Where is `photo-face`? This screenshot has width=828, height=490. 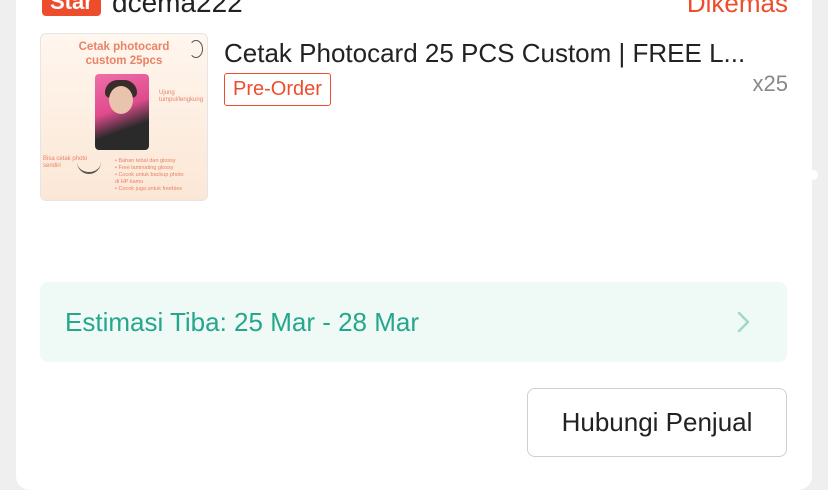
photo-face is located at coordinates (121, 100).